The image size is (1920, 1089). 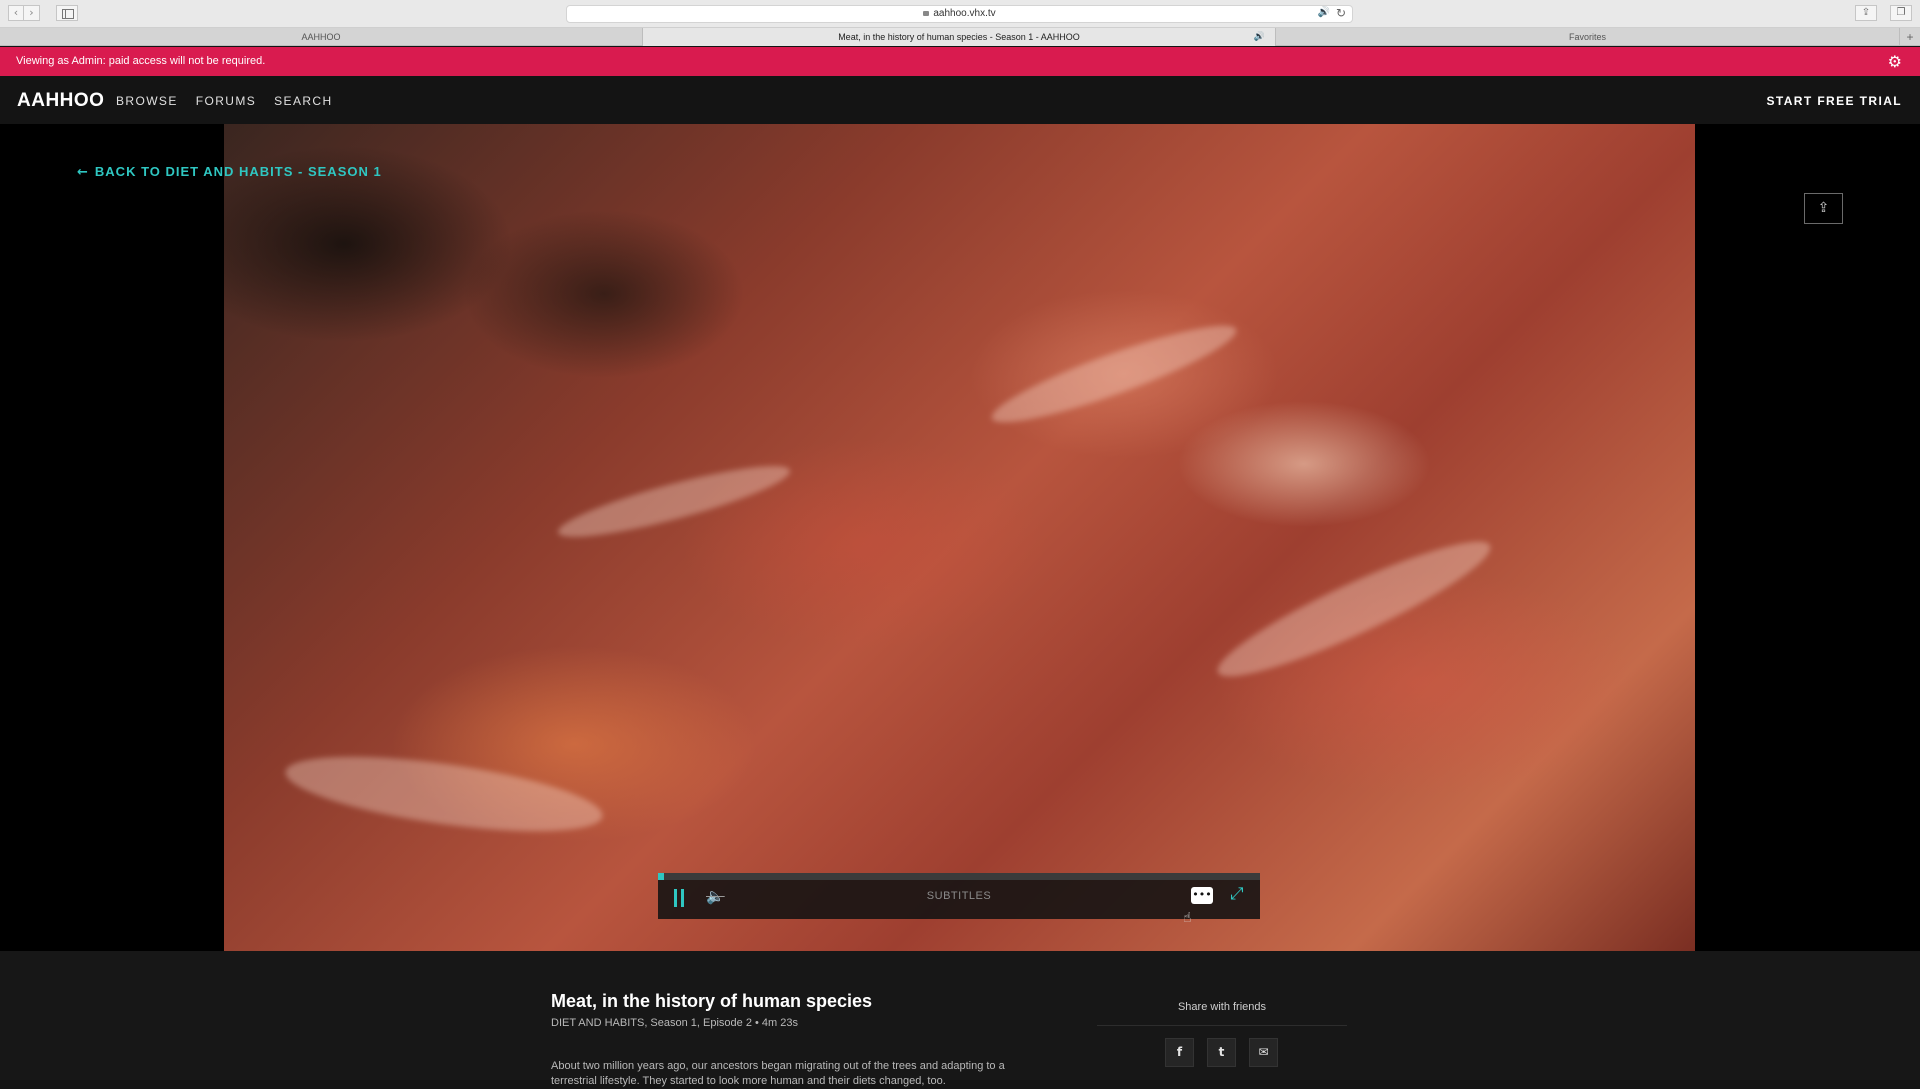 I want to click on tab-label: Favorites, so click(x=1587, y=37).